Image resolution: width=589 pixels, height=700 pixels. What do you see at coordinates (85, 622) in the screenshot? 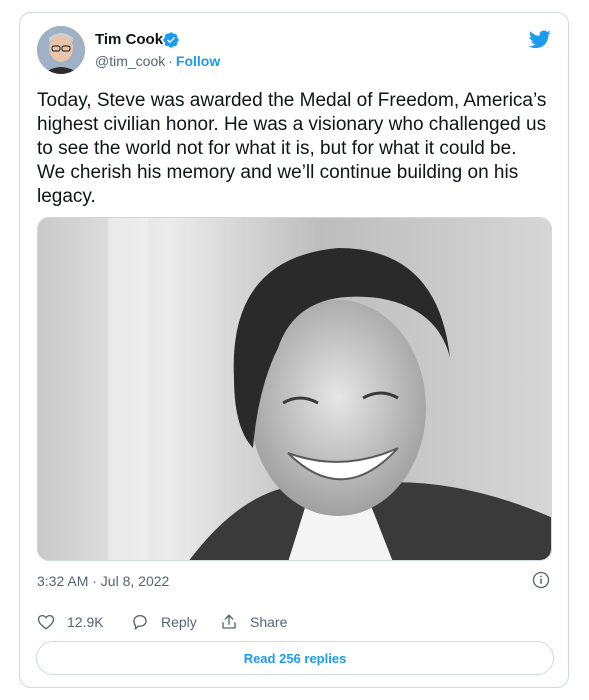
I see `like-count: 12.9K` at bounding box center [85, 622].